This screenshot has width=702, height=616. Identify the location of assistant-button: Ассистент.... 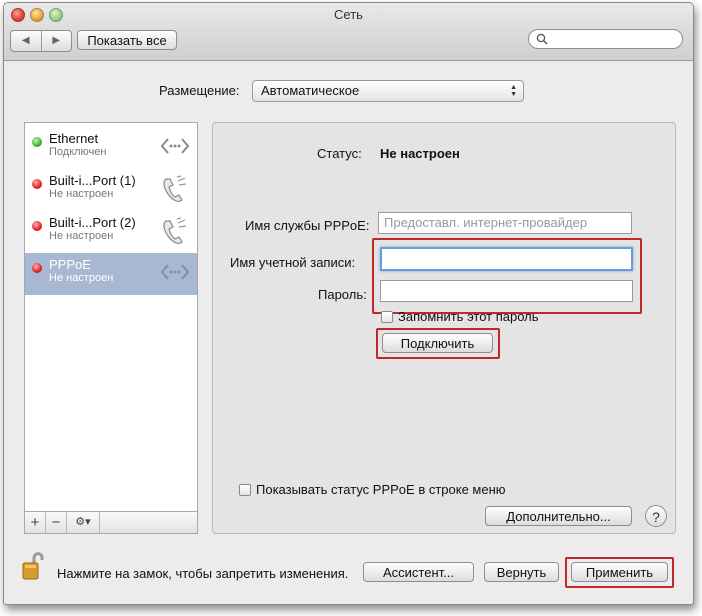
(418, 572).